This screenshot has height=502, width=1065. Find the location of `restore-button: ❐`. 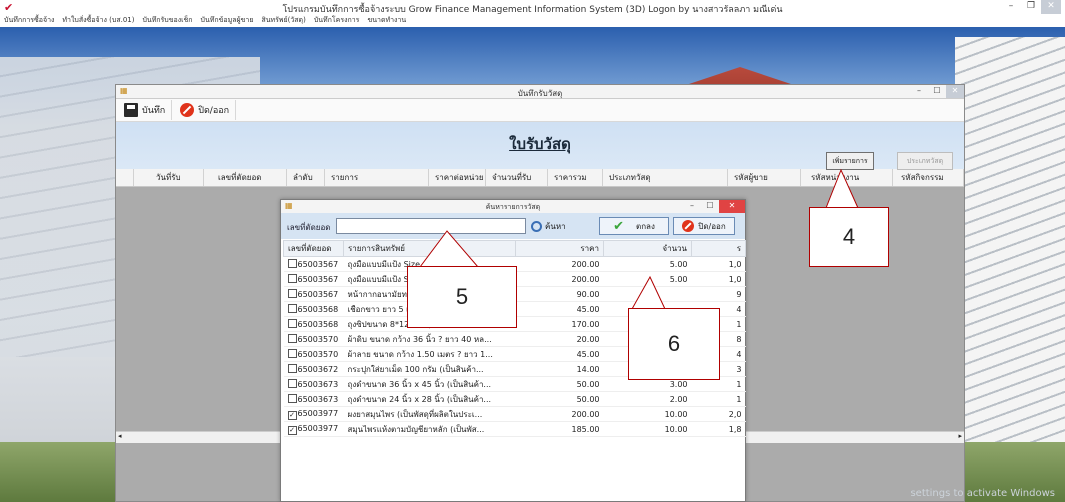

restore-button: ❐ is located at coordinates (1031, 7).